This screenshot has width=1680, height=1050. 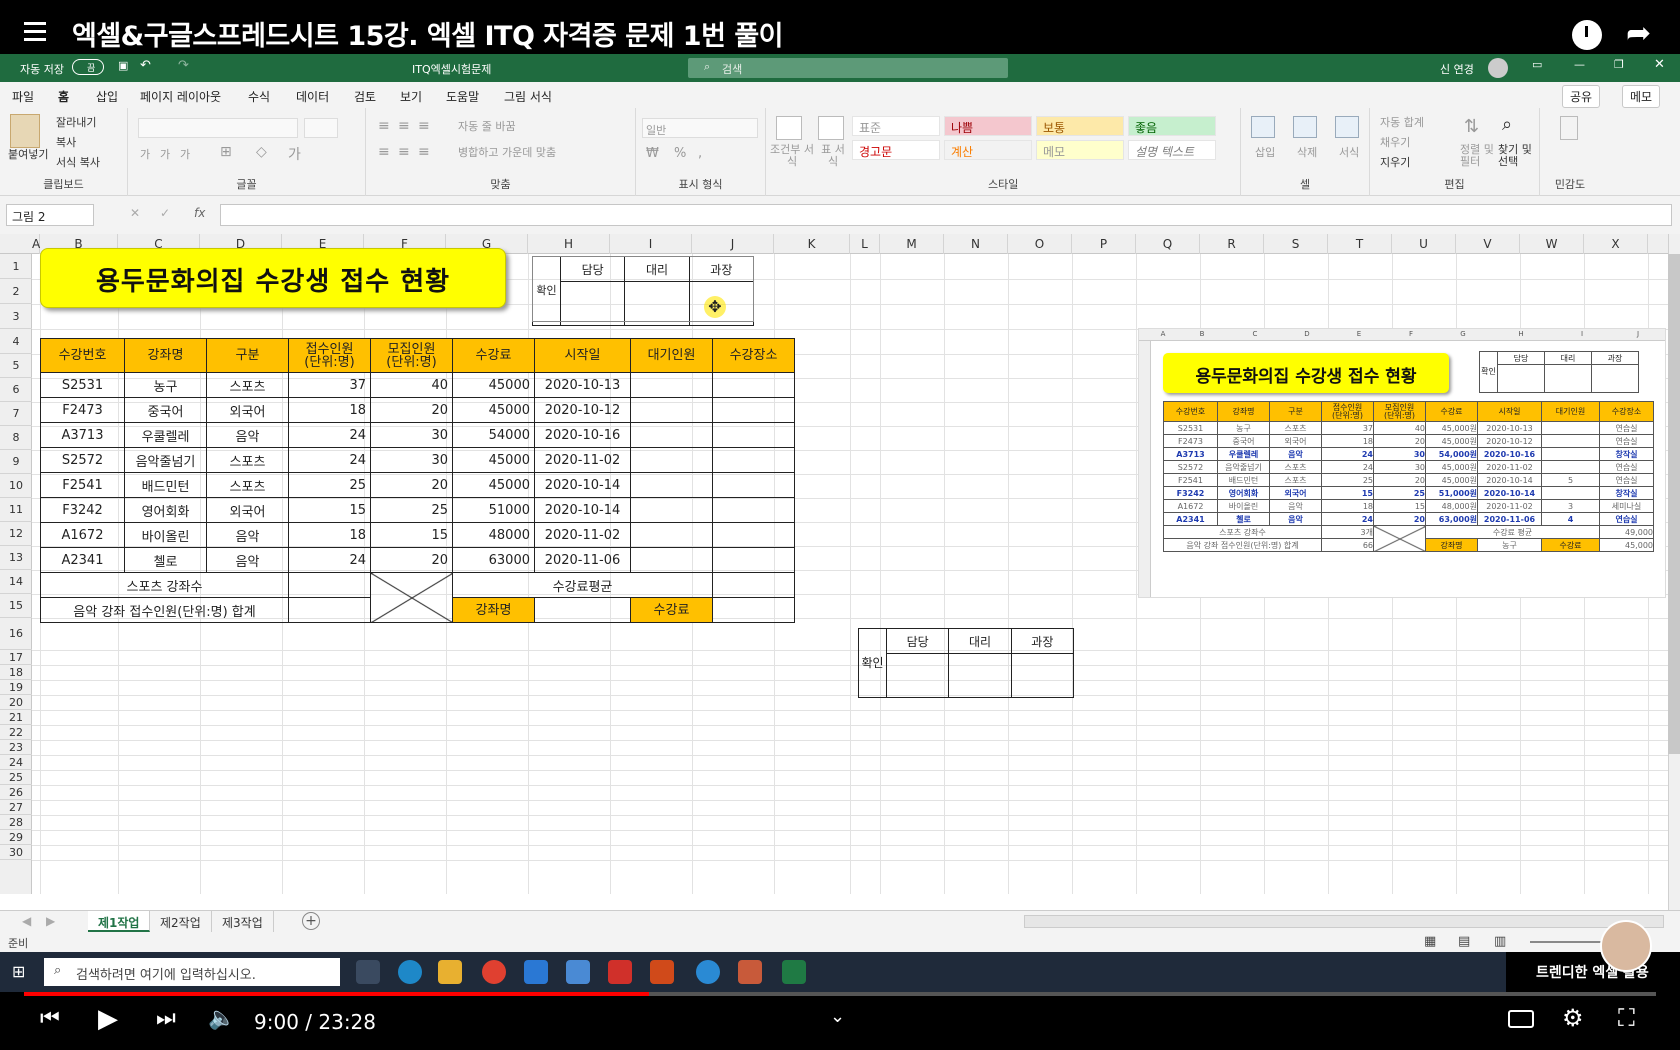 I want to click on data-cell: 농구, so click(x=165, y=385).